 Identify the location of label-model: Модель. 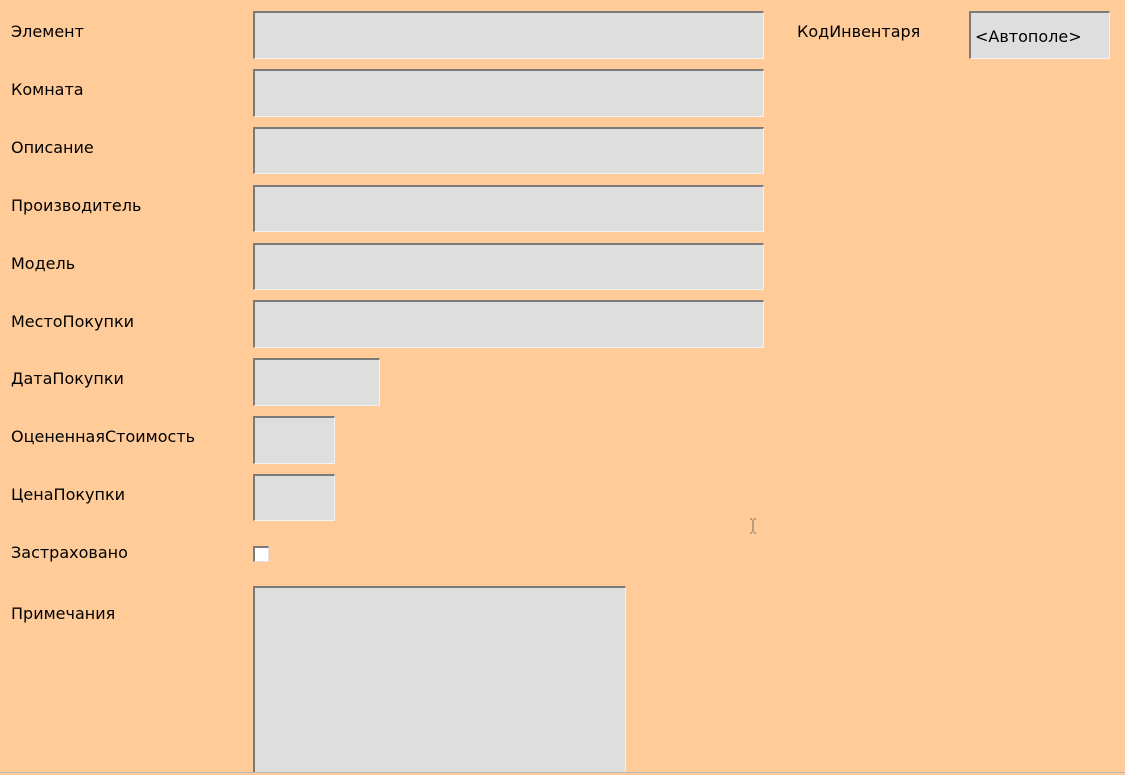
(43, 263).